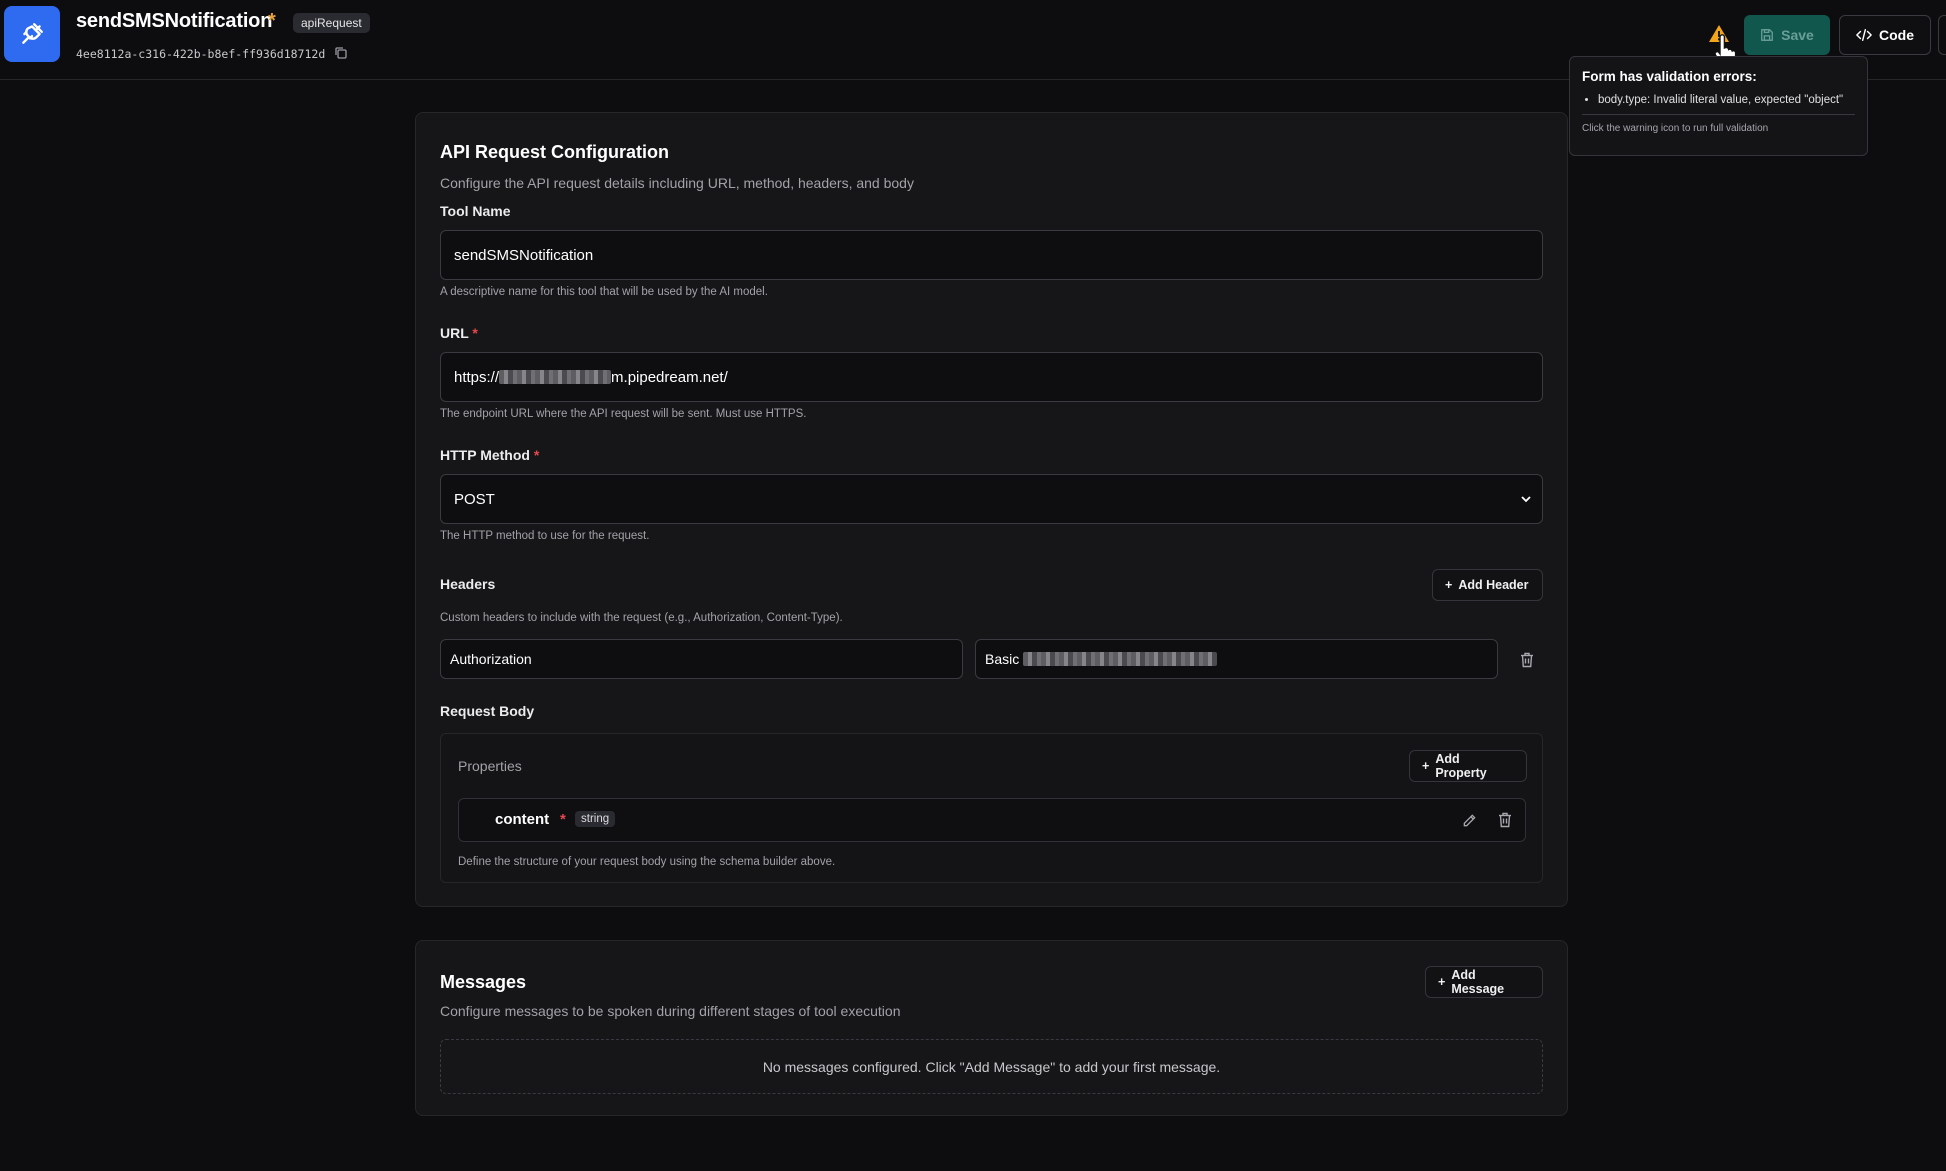 The image size is (1946, 1171). What do you see at coordinates (1469, 820) in the screenshot?
I see `edit-property-icon` at bounding box center [1469, 820].